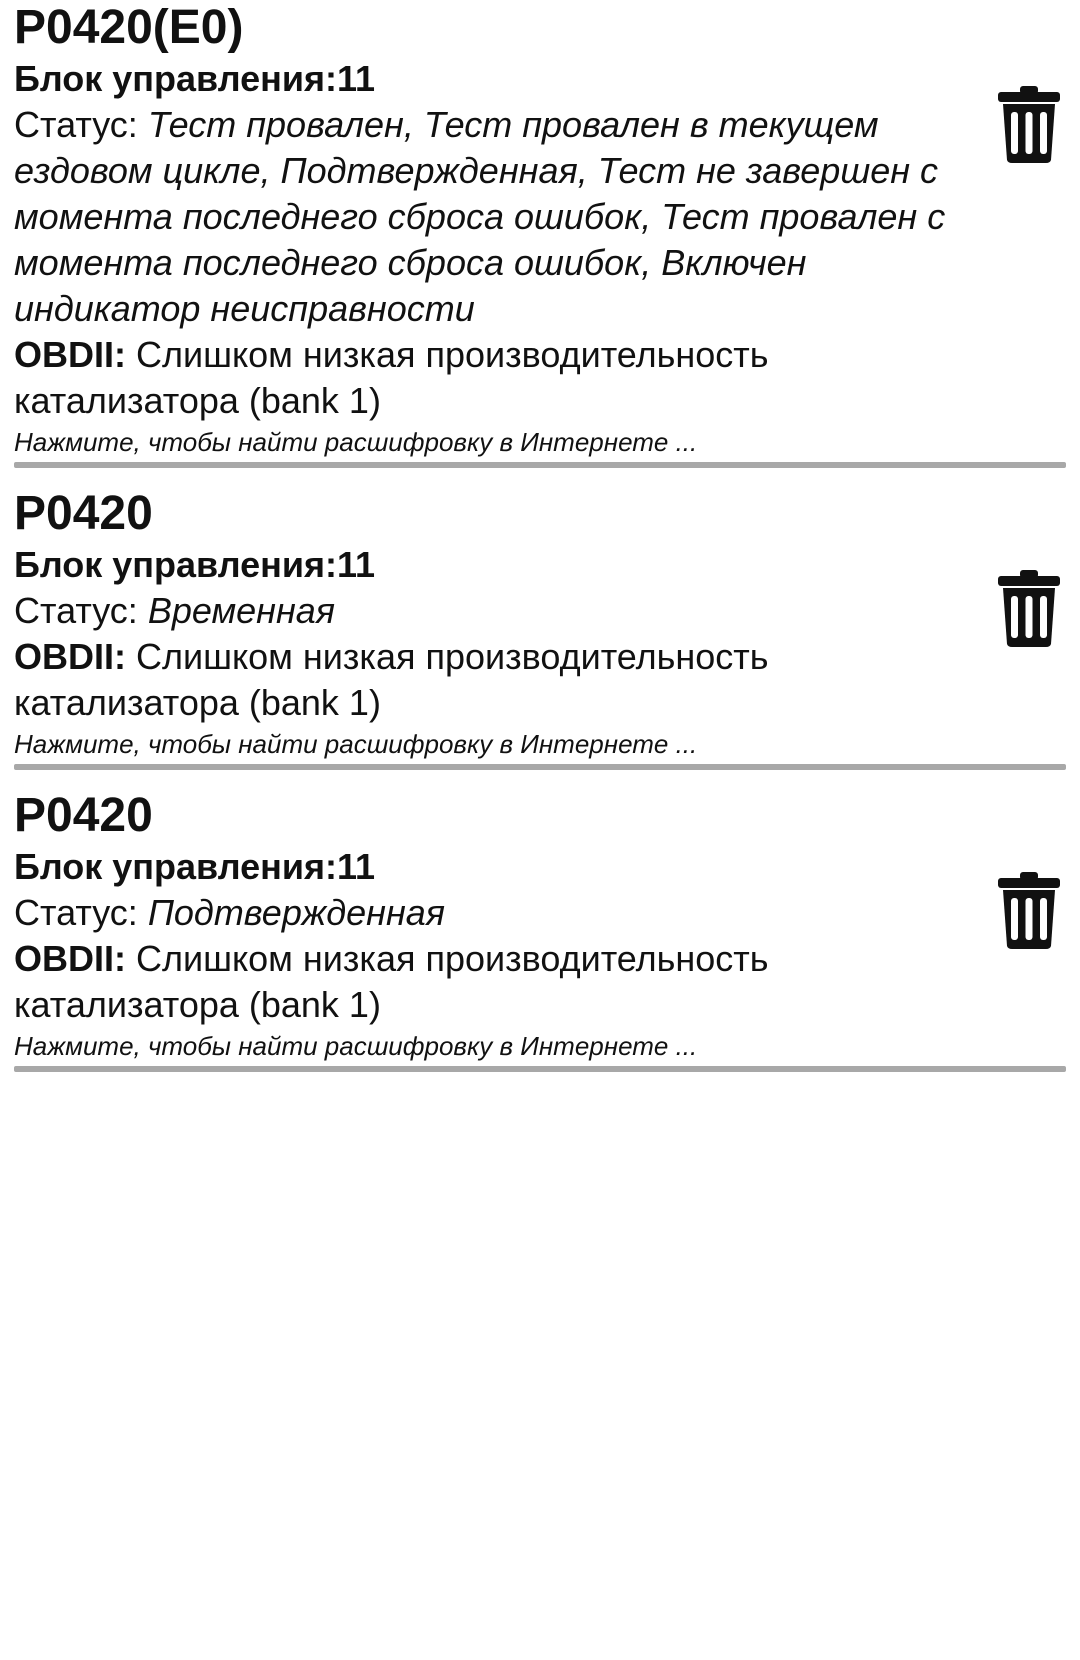  What do you see at coordinates (129, 27) in the screenshot?
I see `dtc-code: P0420(E0)` at bounding box center [129, 27].